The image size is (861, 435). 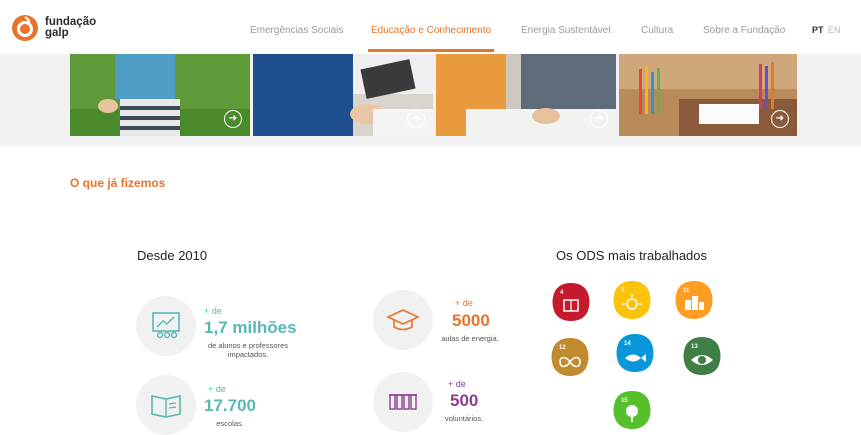 I want to click on stat-value-students: 1,7 milhões, so click(x=250, y=327).